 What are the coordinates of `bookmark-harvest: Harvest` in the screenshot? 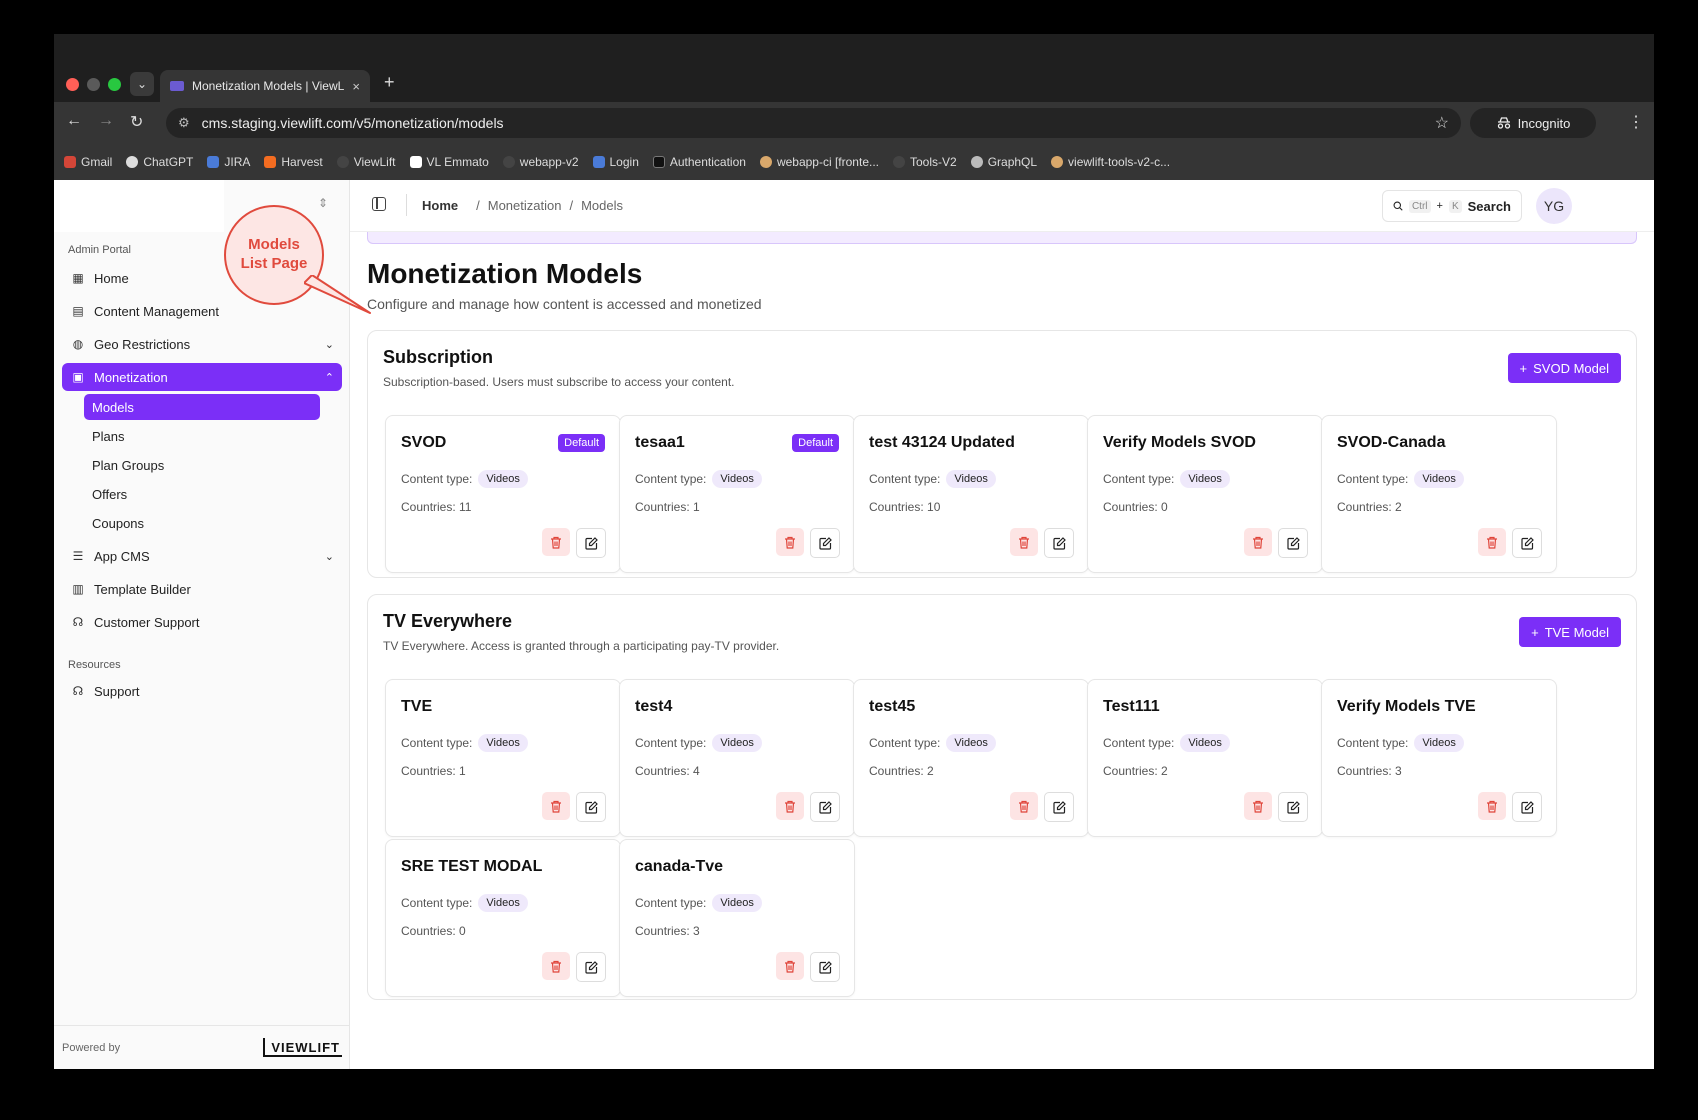 It's located at (293, 162).